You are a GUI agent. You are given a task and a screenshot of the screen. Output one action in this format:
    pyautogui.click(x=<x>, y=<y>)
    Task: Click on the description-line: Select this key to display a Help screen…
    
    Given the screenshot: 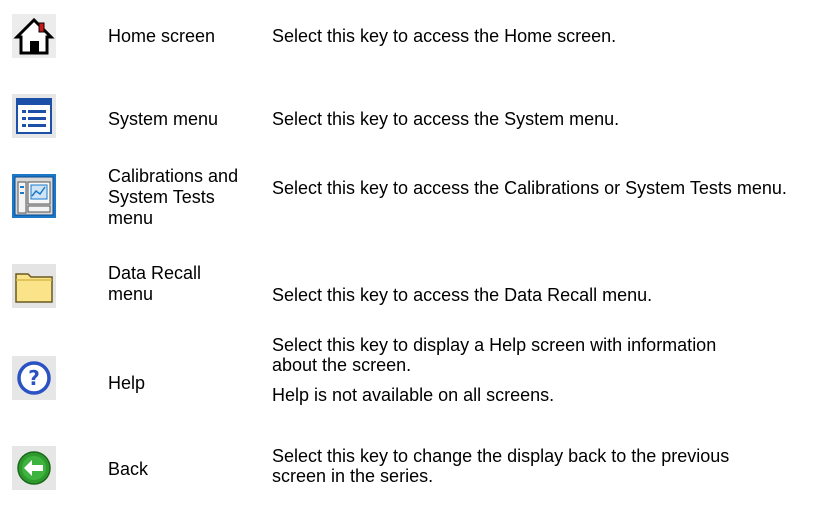 What is the action you would take?
    pyautogui.click(x=494, y=355)
    